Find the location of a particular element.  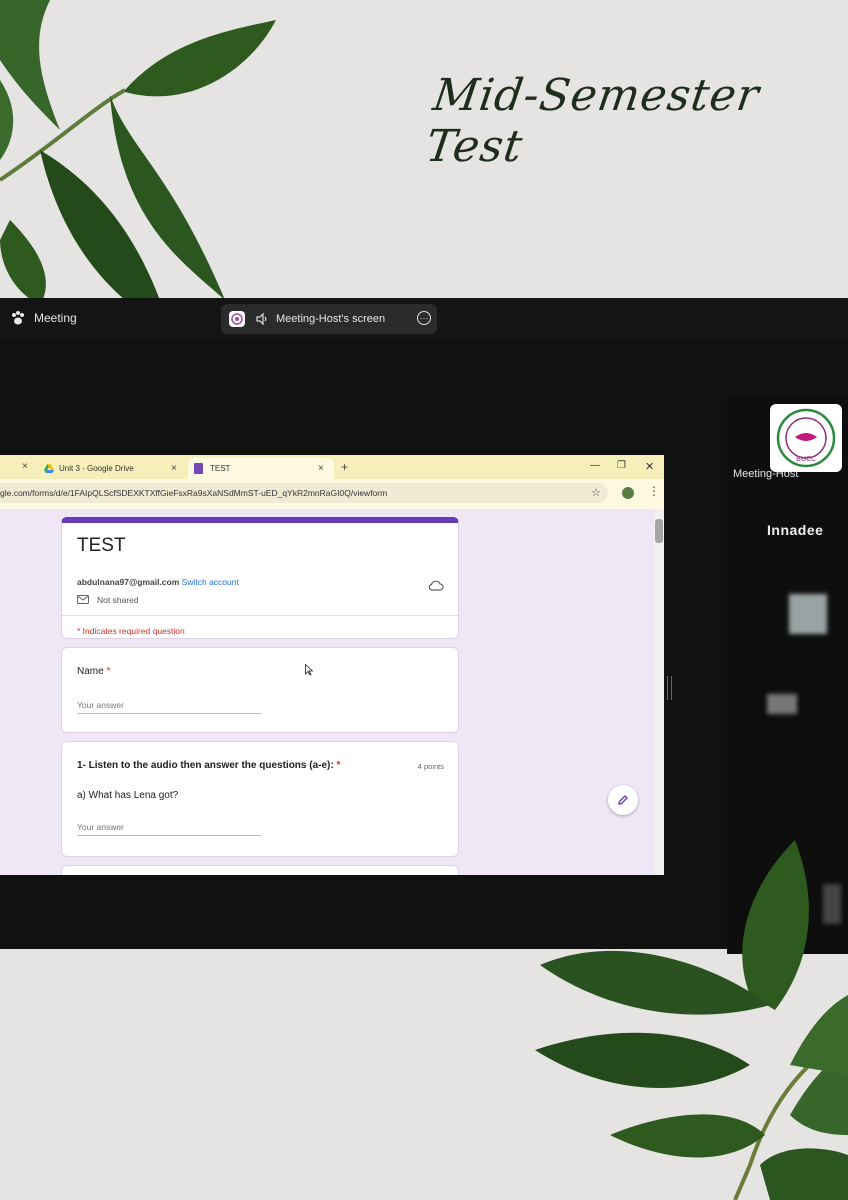

header-divider is located at coordinates (260, 615).